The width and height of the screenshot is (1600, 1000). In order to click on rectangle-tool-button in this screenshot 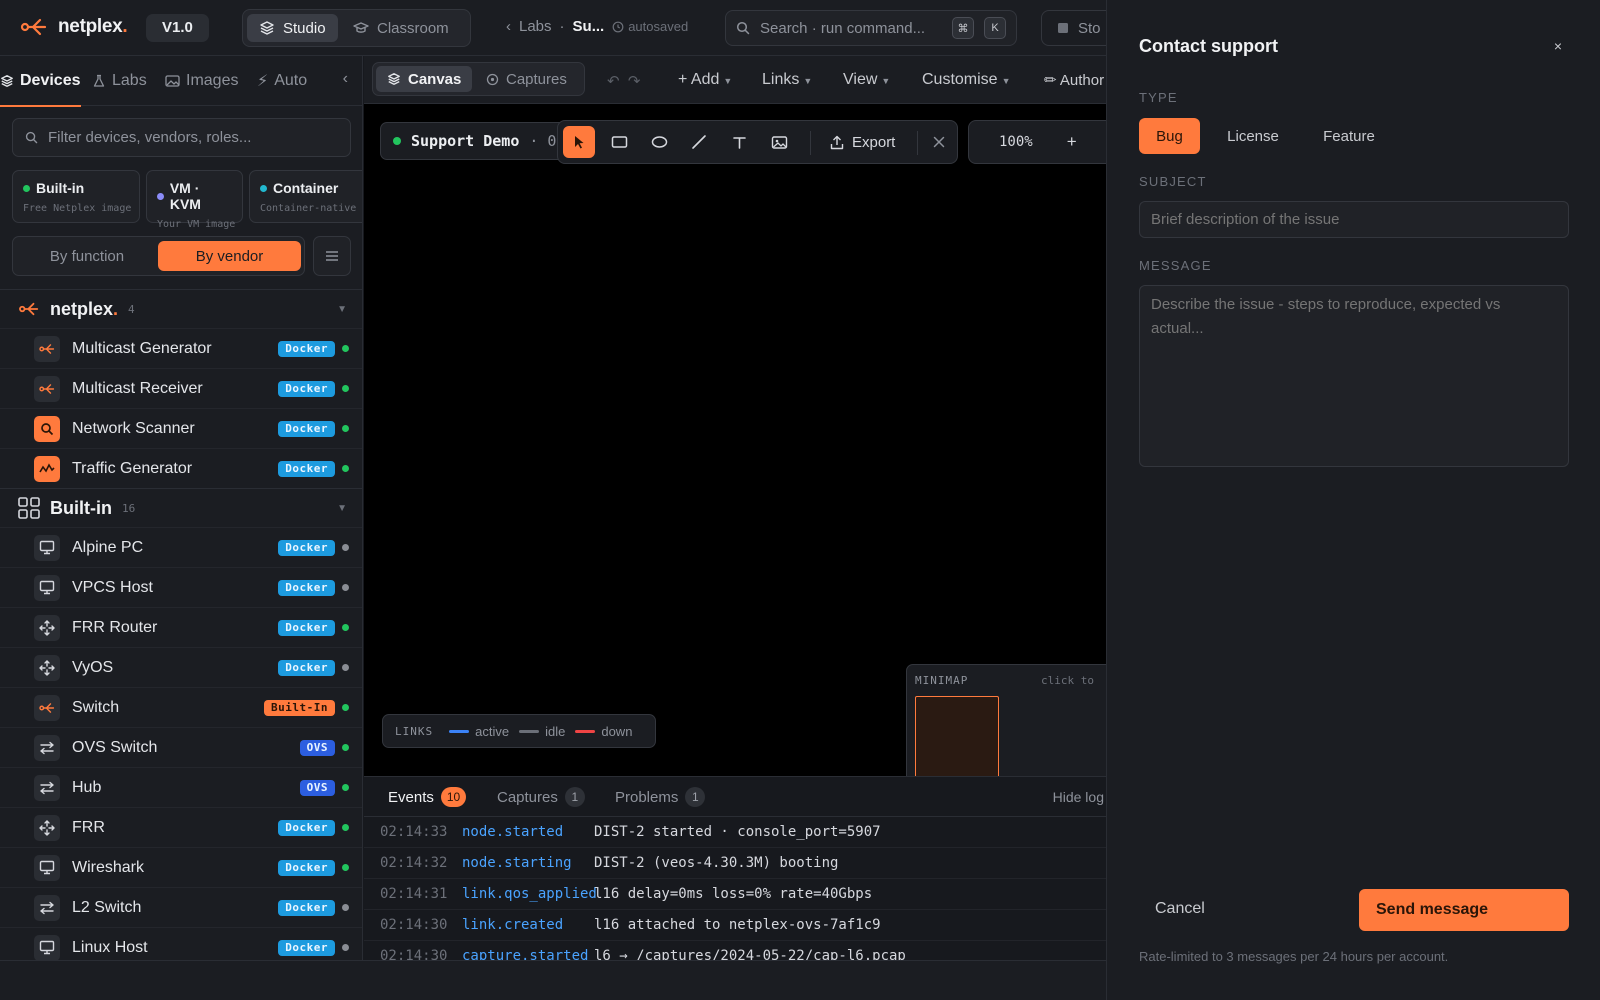, I will do `click(619, 142)`.